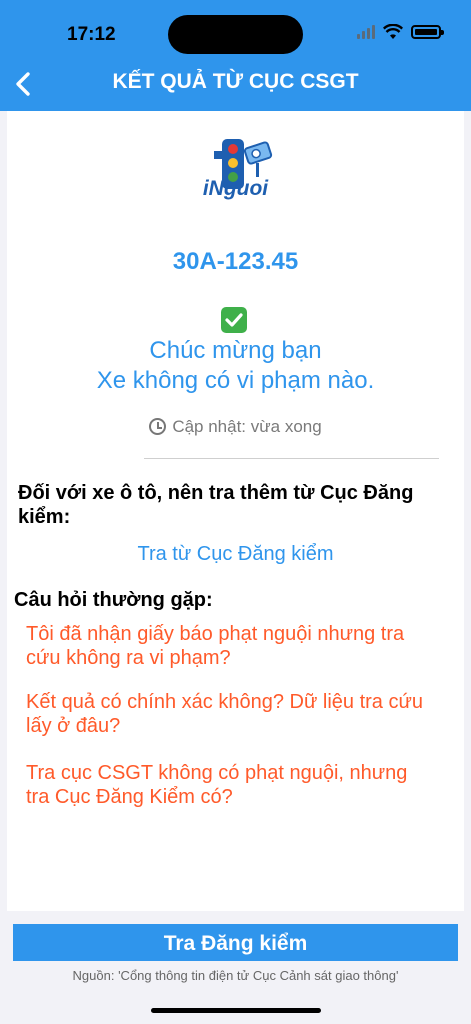 The width and height of the screenshot is (471, 1024). I want to click on congrats-line-1: Chúc mừng bạn, so click(235, 350).